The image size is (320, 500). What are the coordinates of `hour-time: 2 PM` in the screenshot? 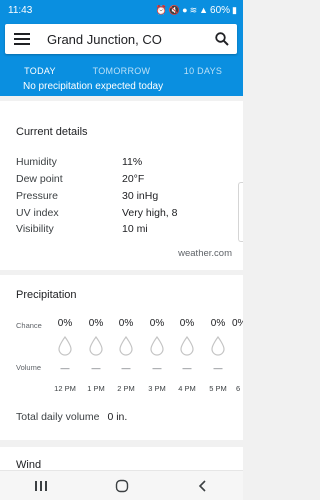 It's located at (126, 388).